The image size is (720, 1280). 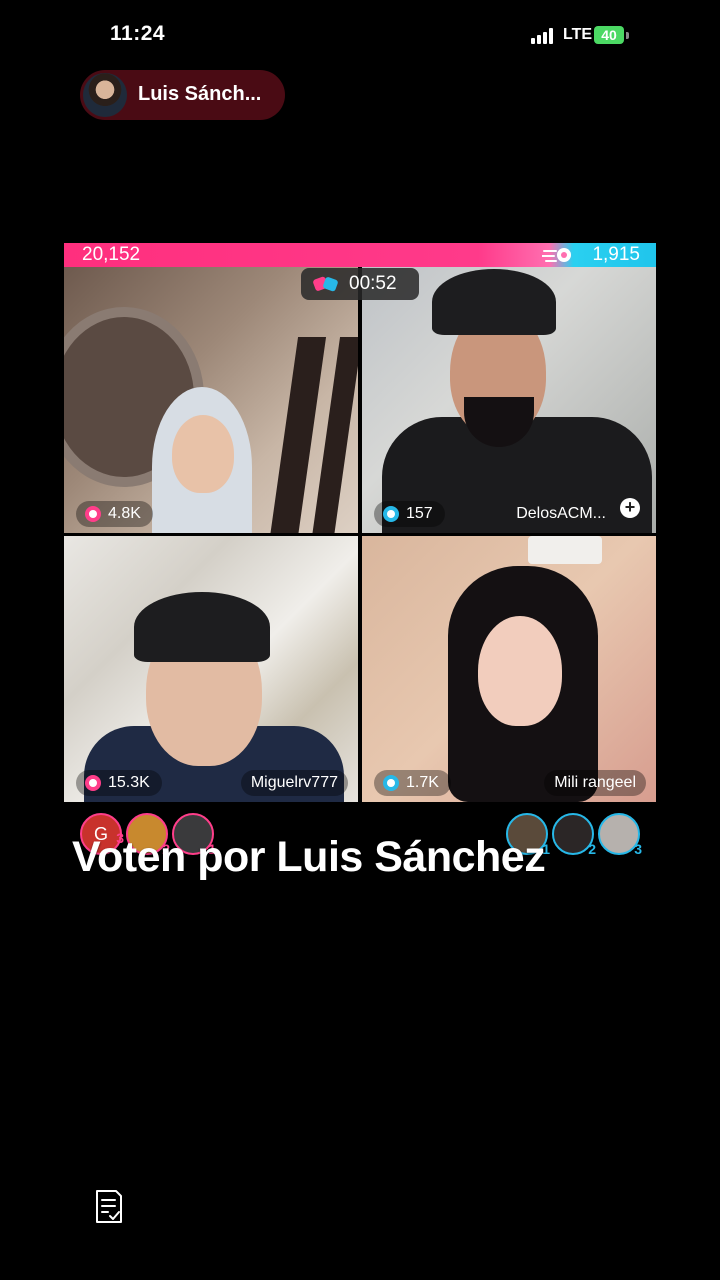 What do you see at coordinates (124, 513) in the screenshot?
I see `points-value: 4.8K` at bounding box center [124, 513].